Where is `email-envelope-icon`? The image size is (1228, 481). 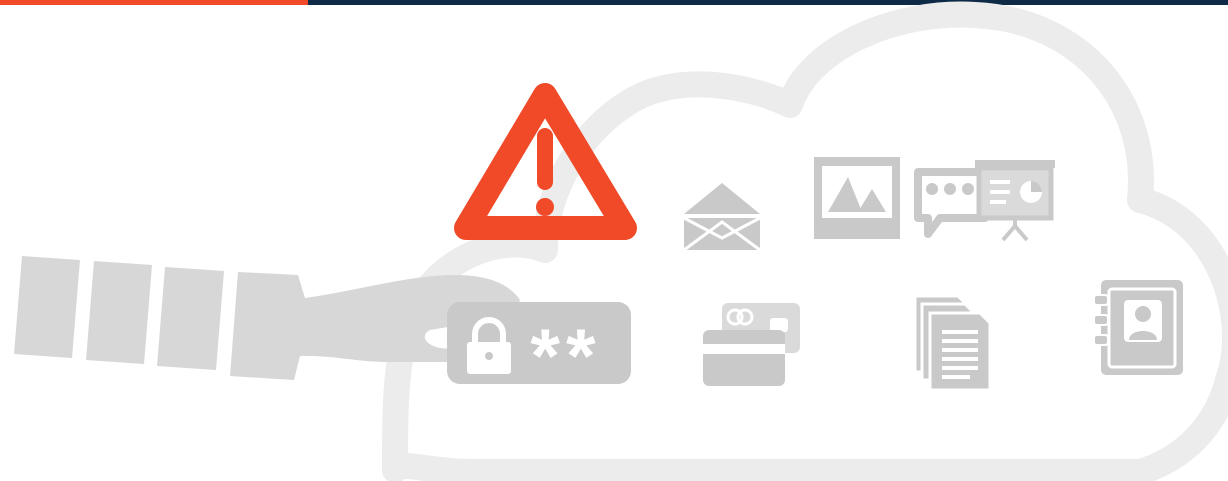
email-envelope-icon is located at coordinates (722, 217).